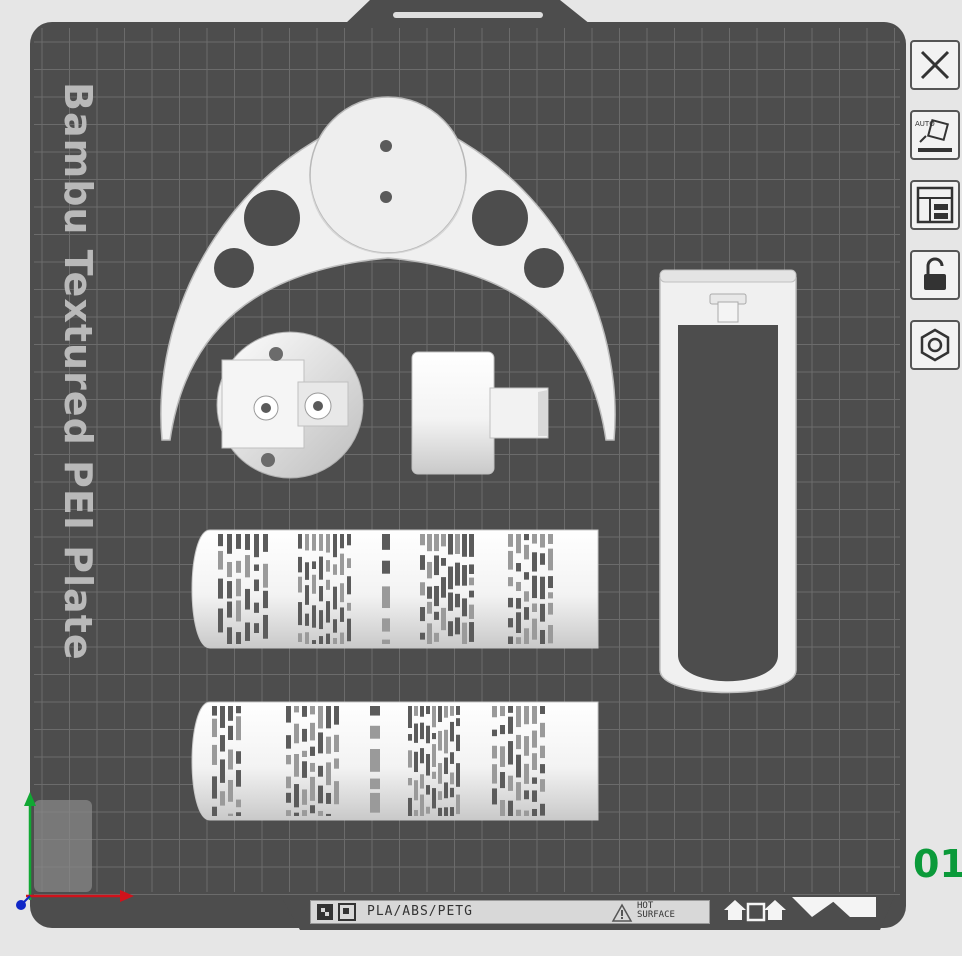 The image size is (962, 956). I want to click on close-button, so click(935, 65).